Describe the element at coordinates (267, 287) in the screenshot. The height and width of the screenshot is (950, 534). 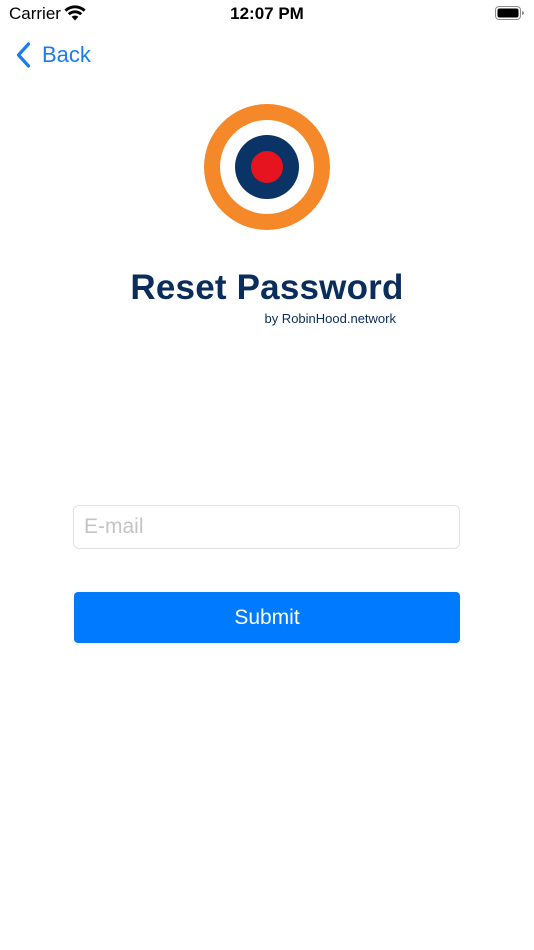
I see `page-title: Reset Password` at that location.